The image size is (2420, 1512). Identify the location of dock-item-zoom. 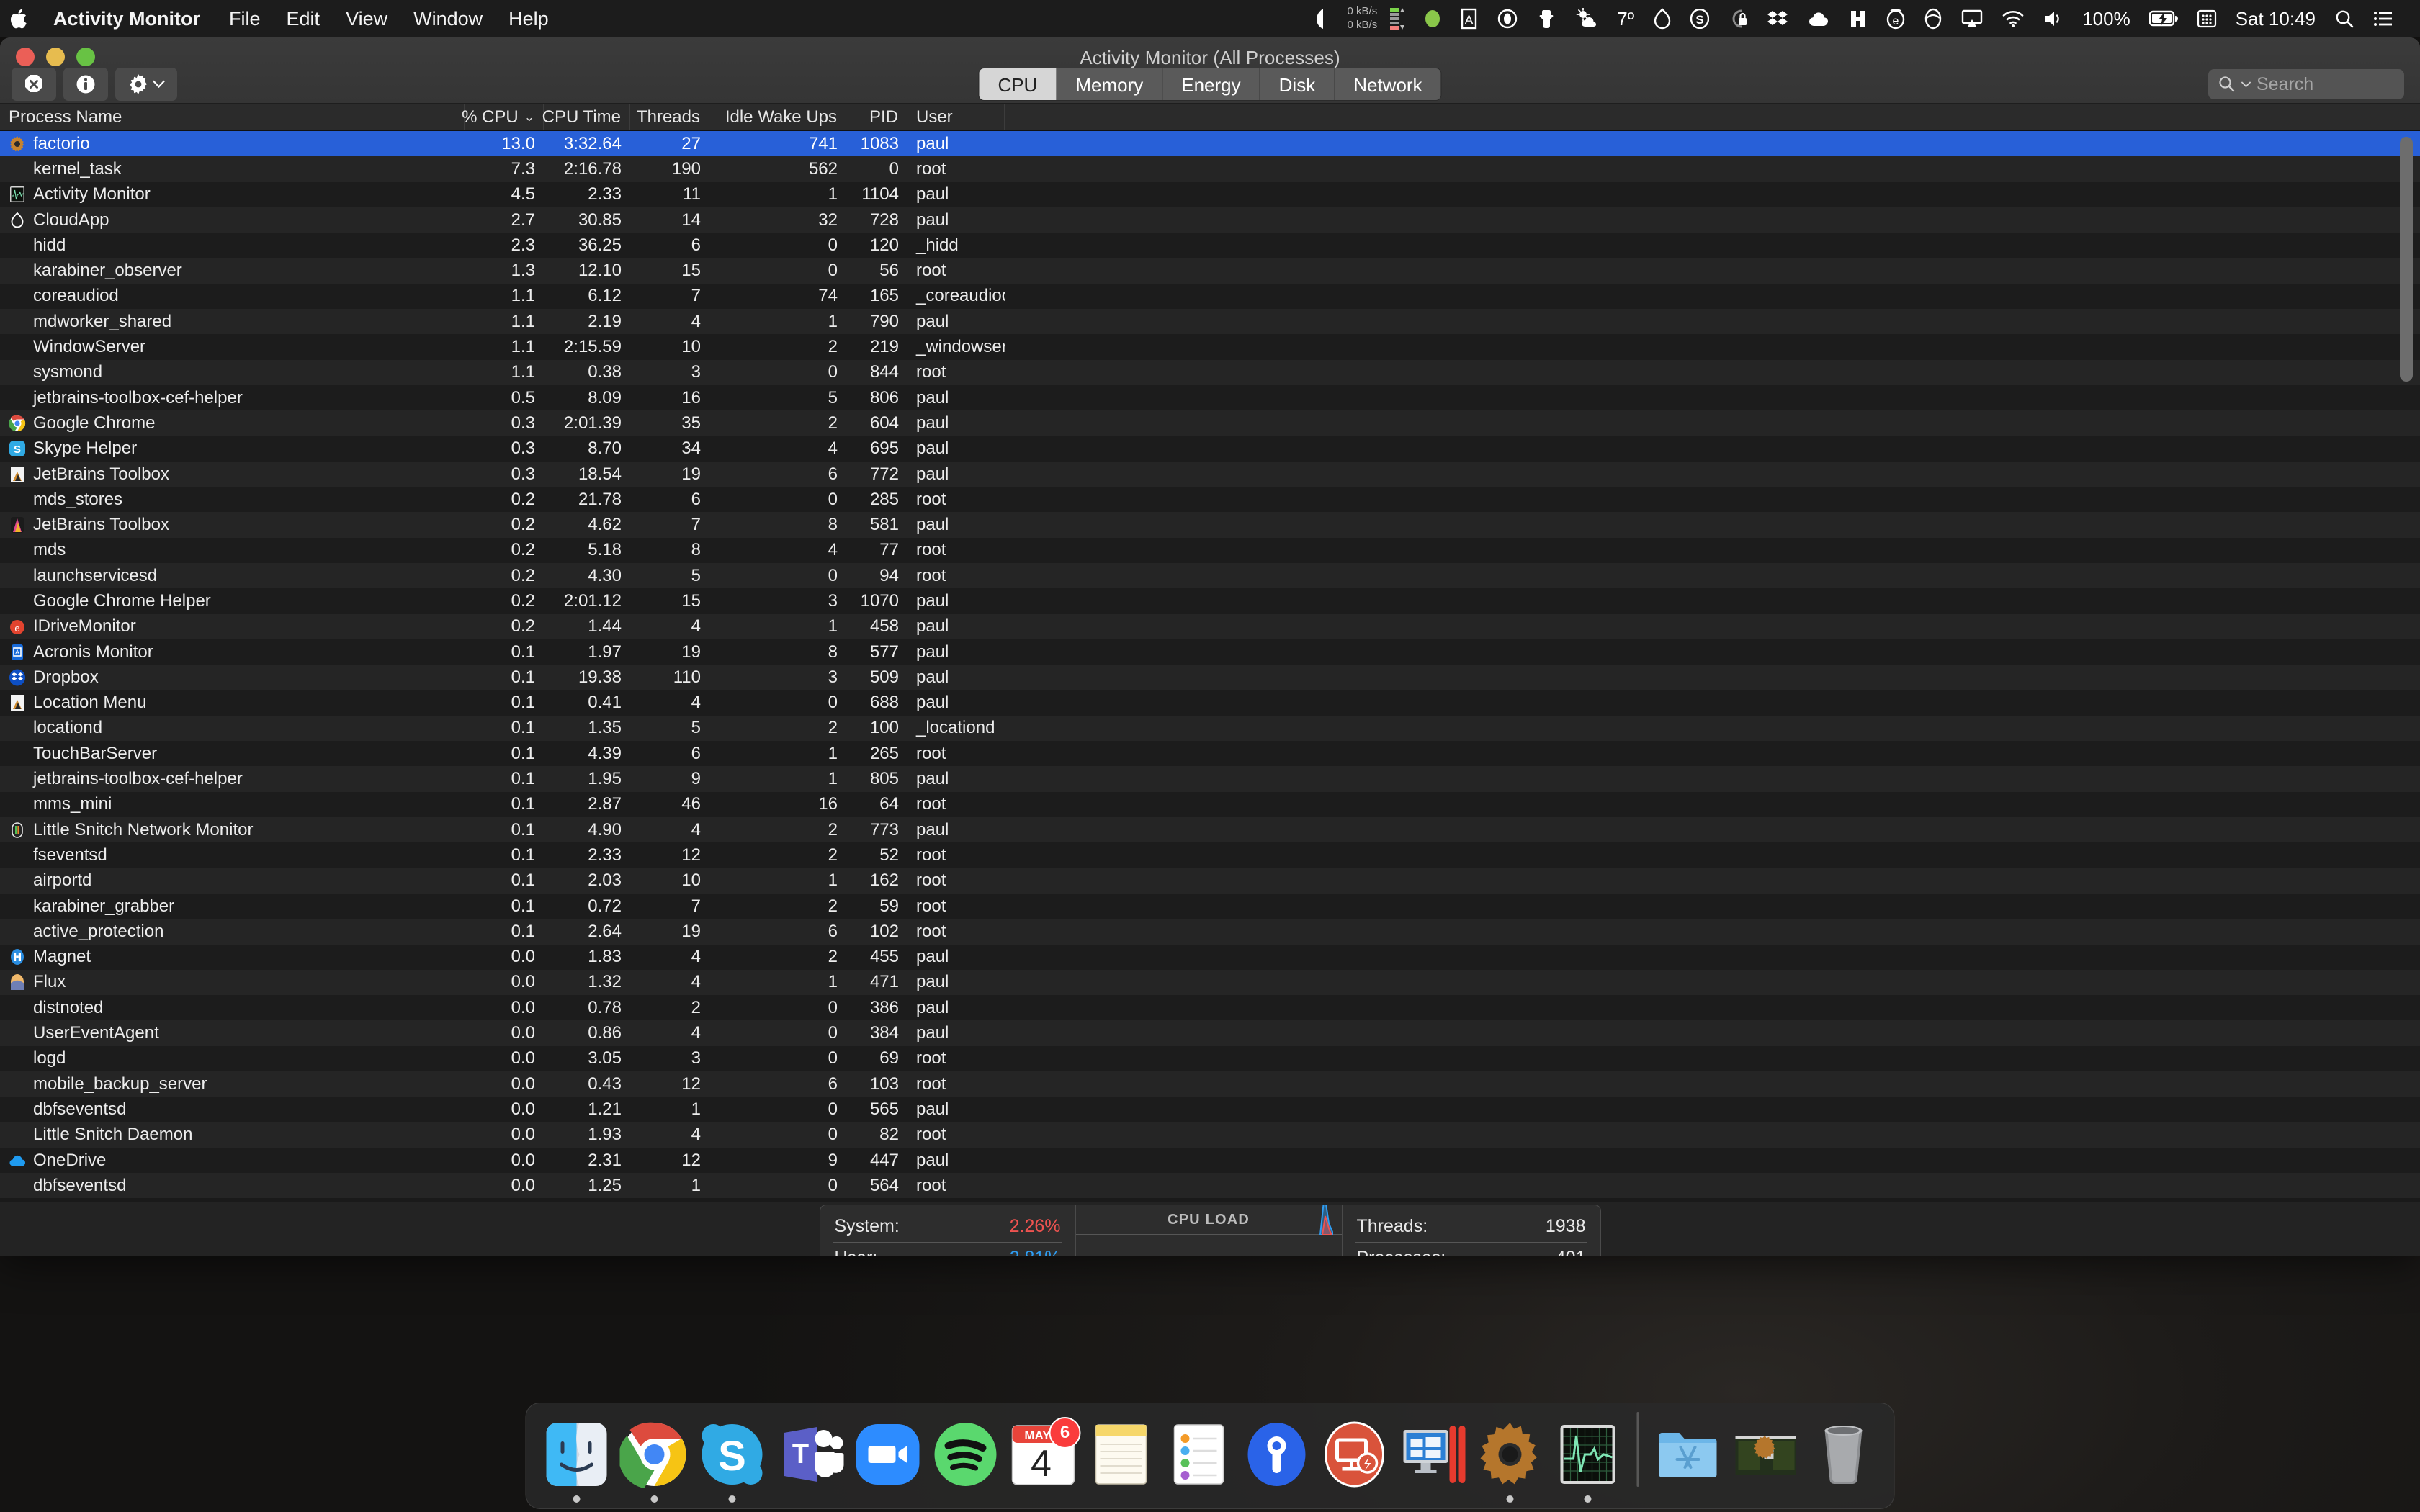
(888, 1452).